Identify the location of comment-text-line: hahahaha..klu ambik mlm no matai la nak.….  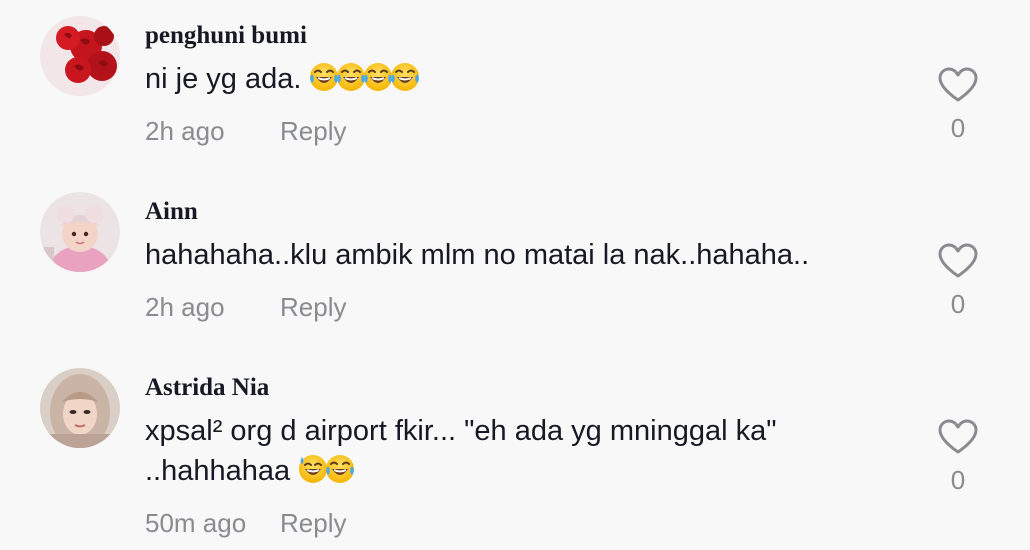
(477, 255).